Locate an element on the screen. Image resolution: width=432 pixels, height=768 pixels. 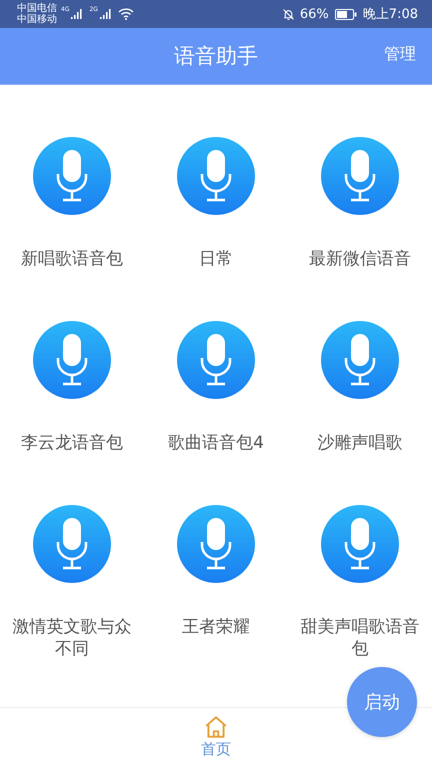
voice-pack-label: 激情英文歌与众不同 is located at coordinates (72, 638).